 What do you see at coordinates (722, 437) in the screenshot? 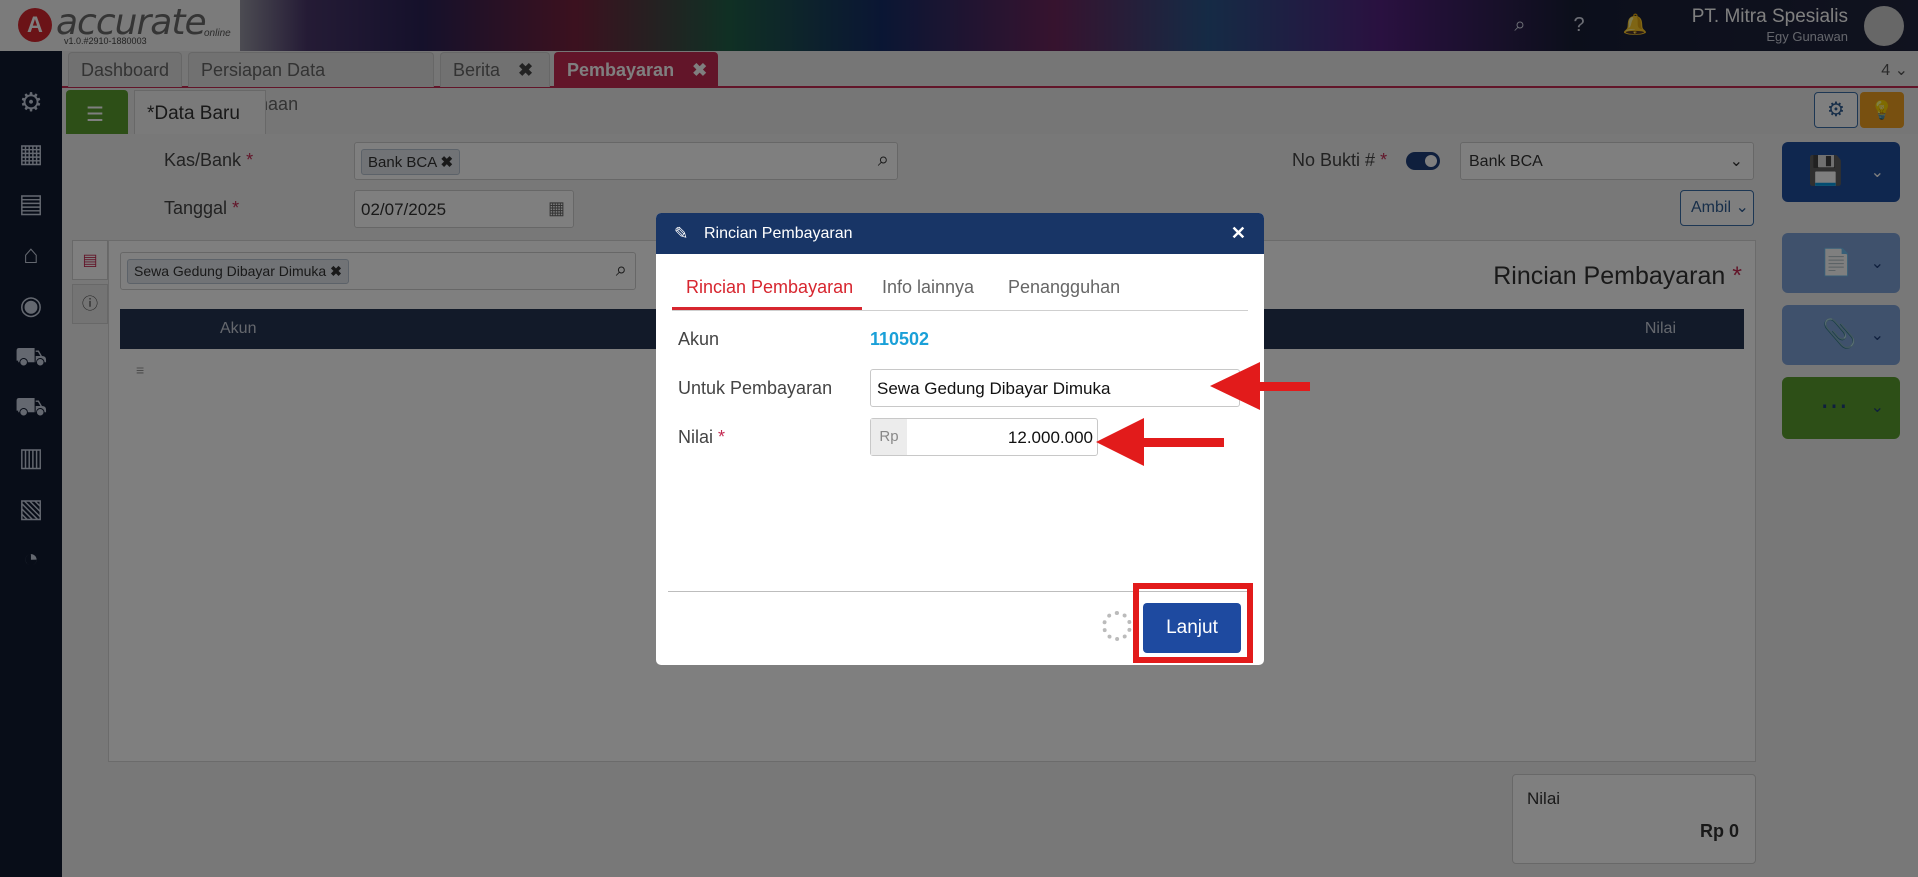
I see `required-mark: *` at bounding box center [722, 437].